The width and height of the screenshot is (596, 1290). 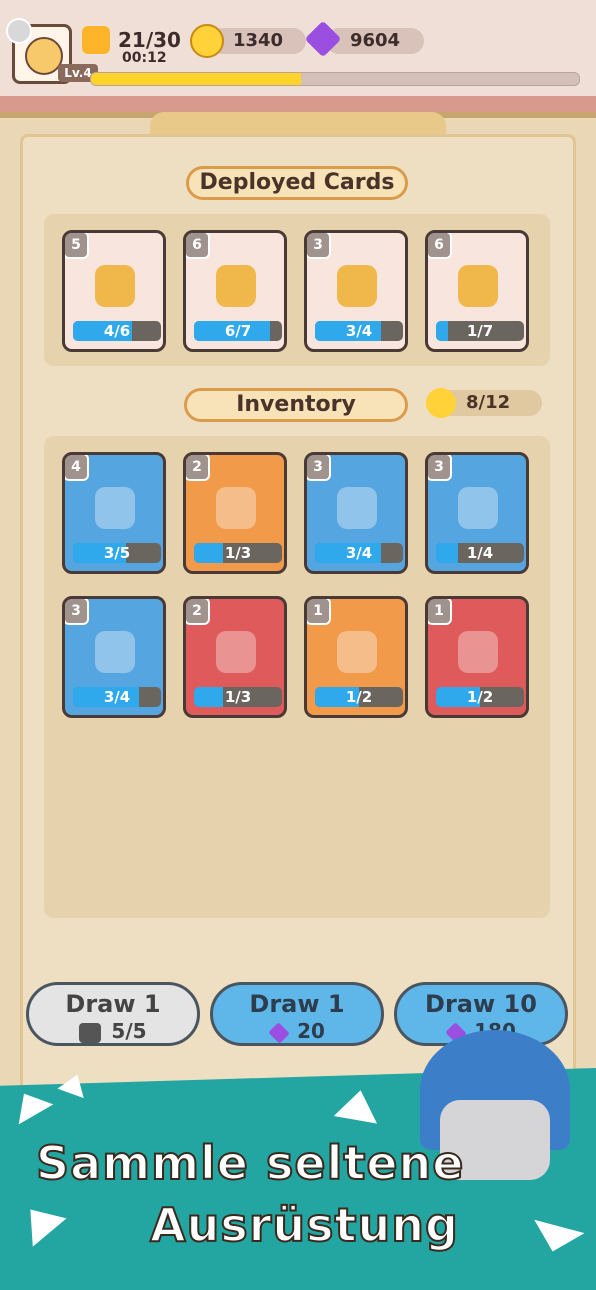 I want to click on video-ad-icon, so click(x=90, y=1032).